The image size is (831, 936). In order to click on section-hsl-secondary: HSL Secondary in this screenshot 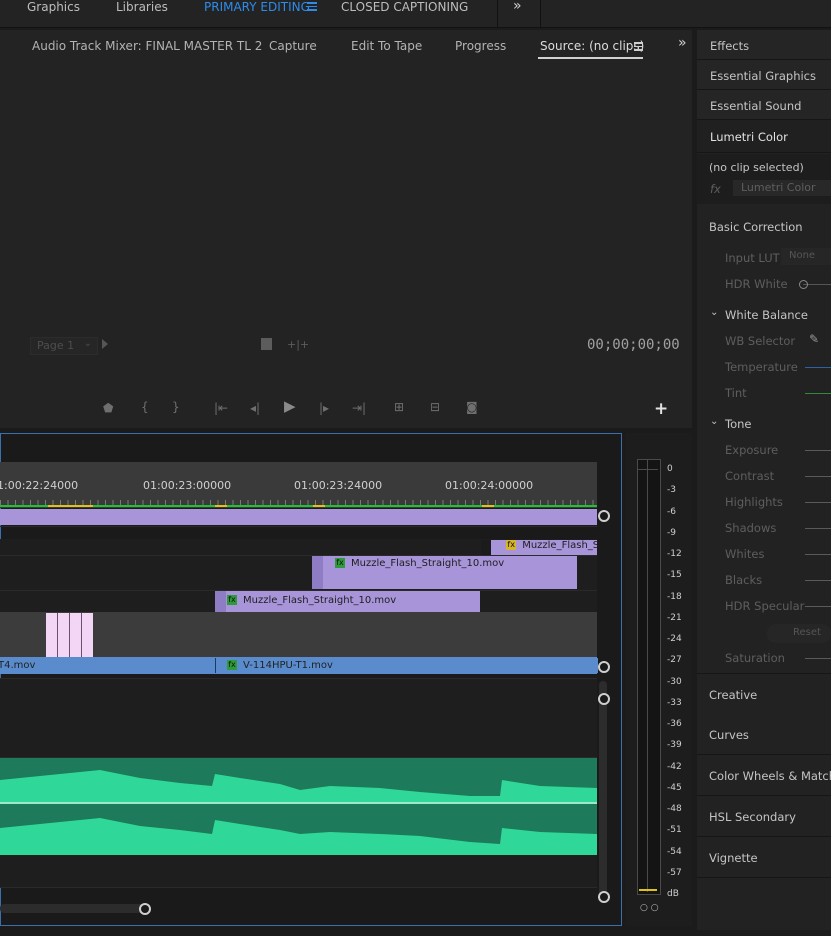, I will do `click(764, 816)`.